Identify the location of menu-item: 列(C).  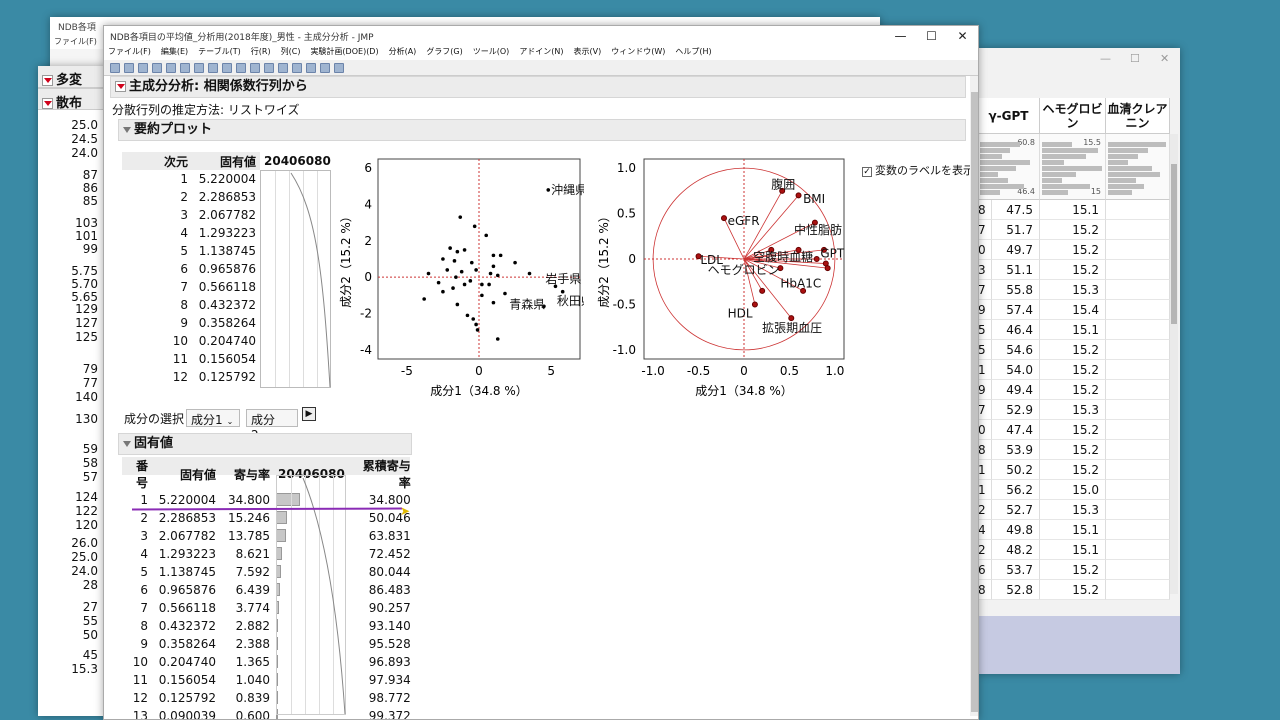
(291, 53).